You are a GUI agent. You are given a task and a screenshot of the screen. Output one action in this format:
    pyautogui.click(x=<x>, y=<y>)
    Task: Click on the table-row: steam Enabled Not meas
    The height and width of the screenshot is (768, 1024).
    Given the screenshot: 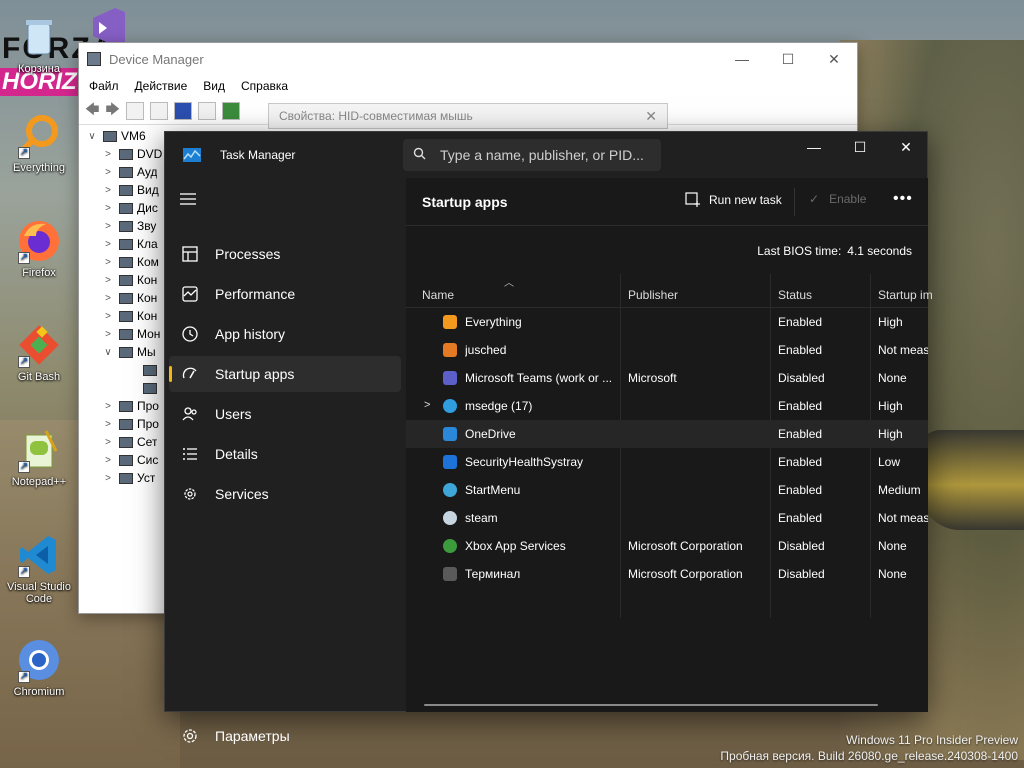 What is the action you would take?
    pyautogui.click(x=667, y=518)
    